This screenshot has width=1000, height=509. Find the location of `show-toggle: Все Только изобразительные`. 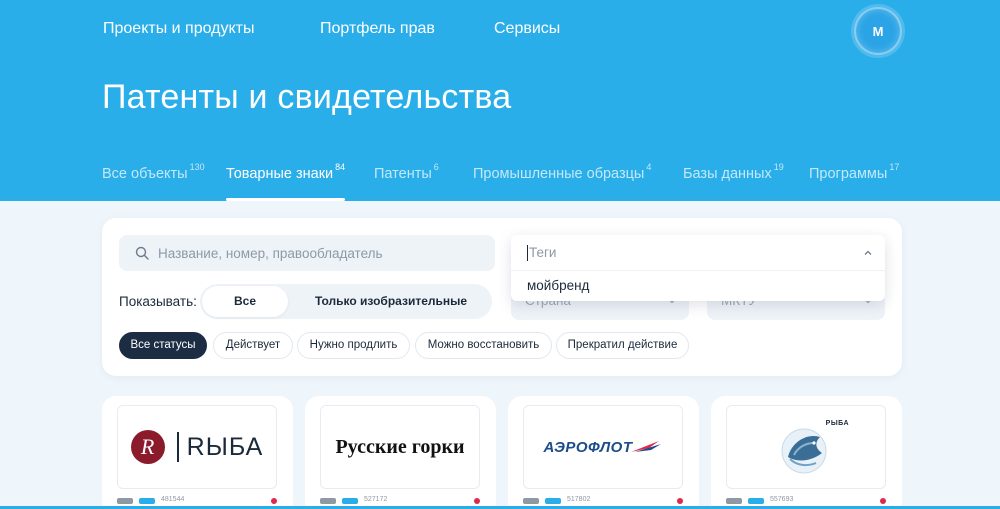

show-toggle: Все Только изобразительные is located at coordinates (346, 301).